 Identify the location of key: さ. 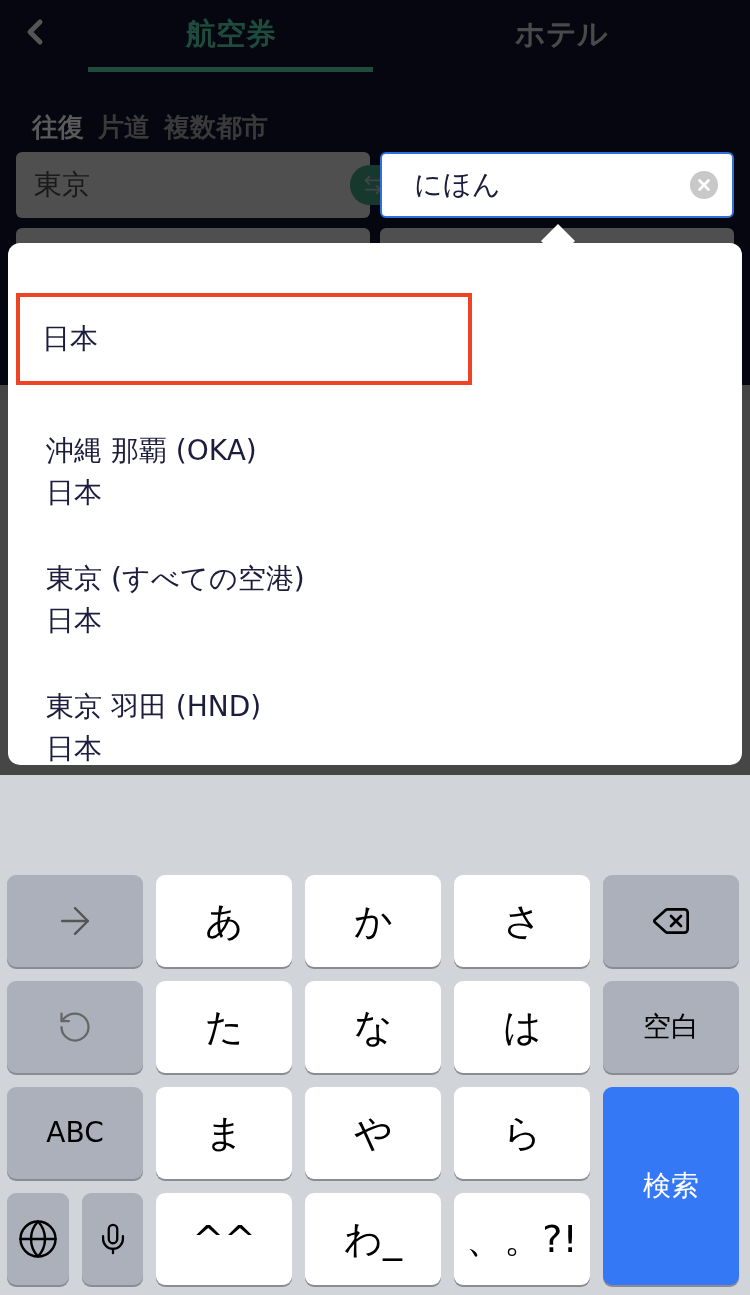
(522, 921).